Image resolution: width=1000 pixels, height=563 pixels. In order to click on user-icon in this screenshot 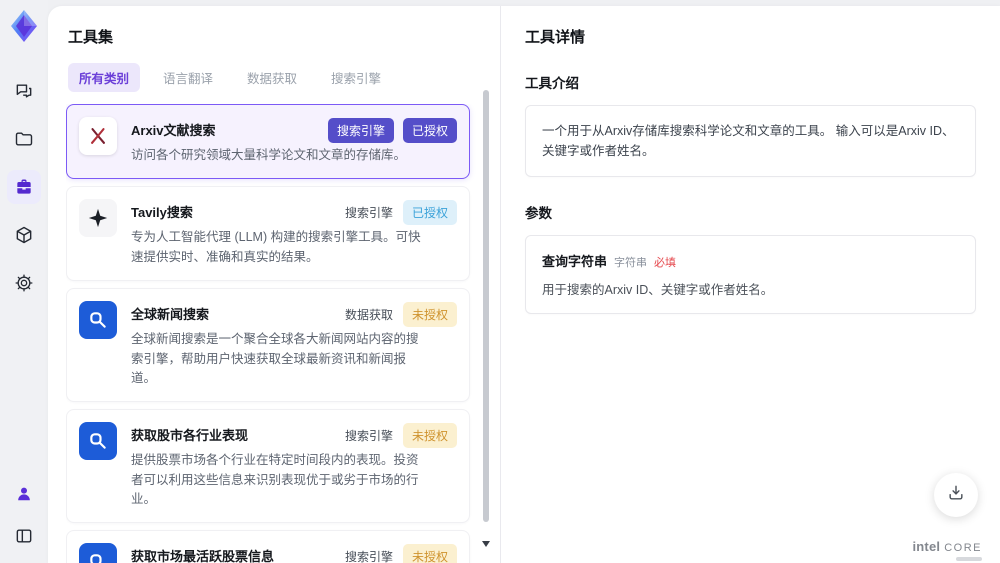, I will do `click(24, 494)`.